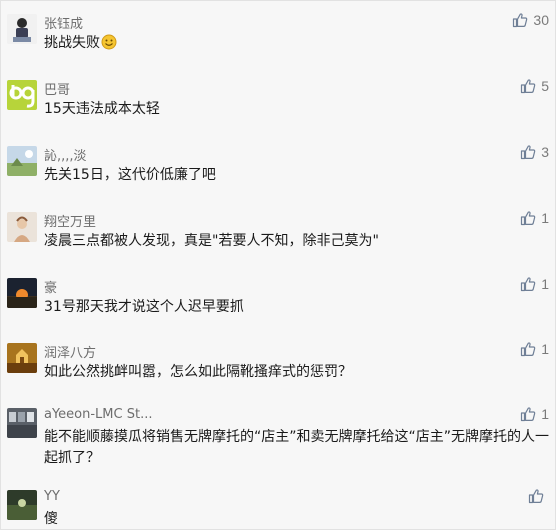 This screenshot has width=556, height=530. Describe the element at coordinates (63, 22) in the screenshot. I see `comment-author: 张钰成` at that location.